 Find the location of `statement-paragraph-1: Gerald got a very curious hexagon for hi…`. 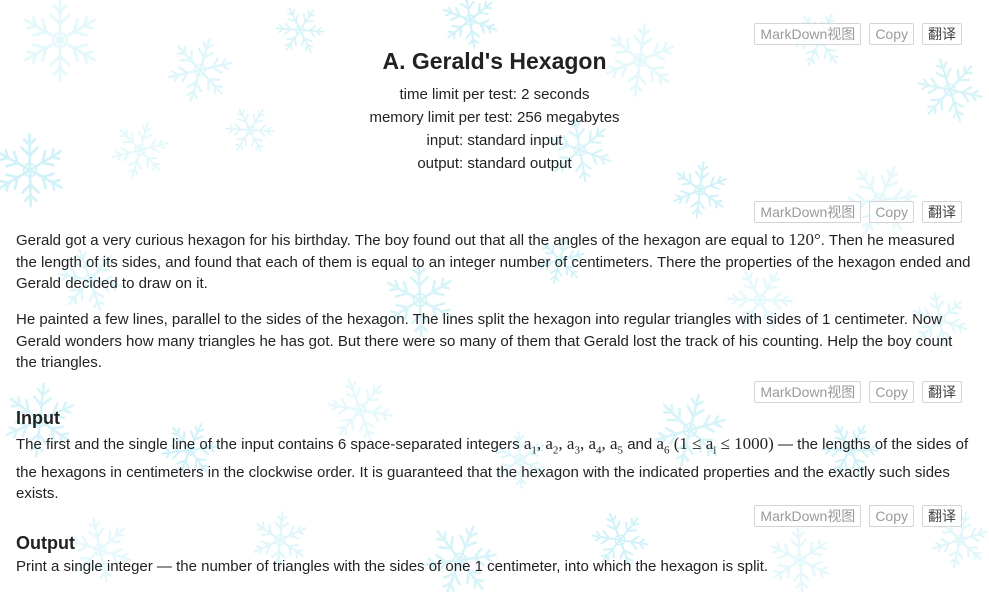

statement-paragraph-1: Gerald got a very curious hexagon for hi… is located at coordinates (494, 262).